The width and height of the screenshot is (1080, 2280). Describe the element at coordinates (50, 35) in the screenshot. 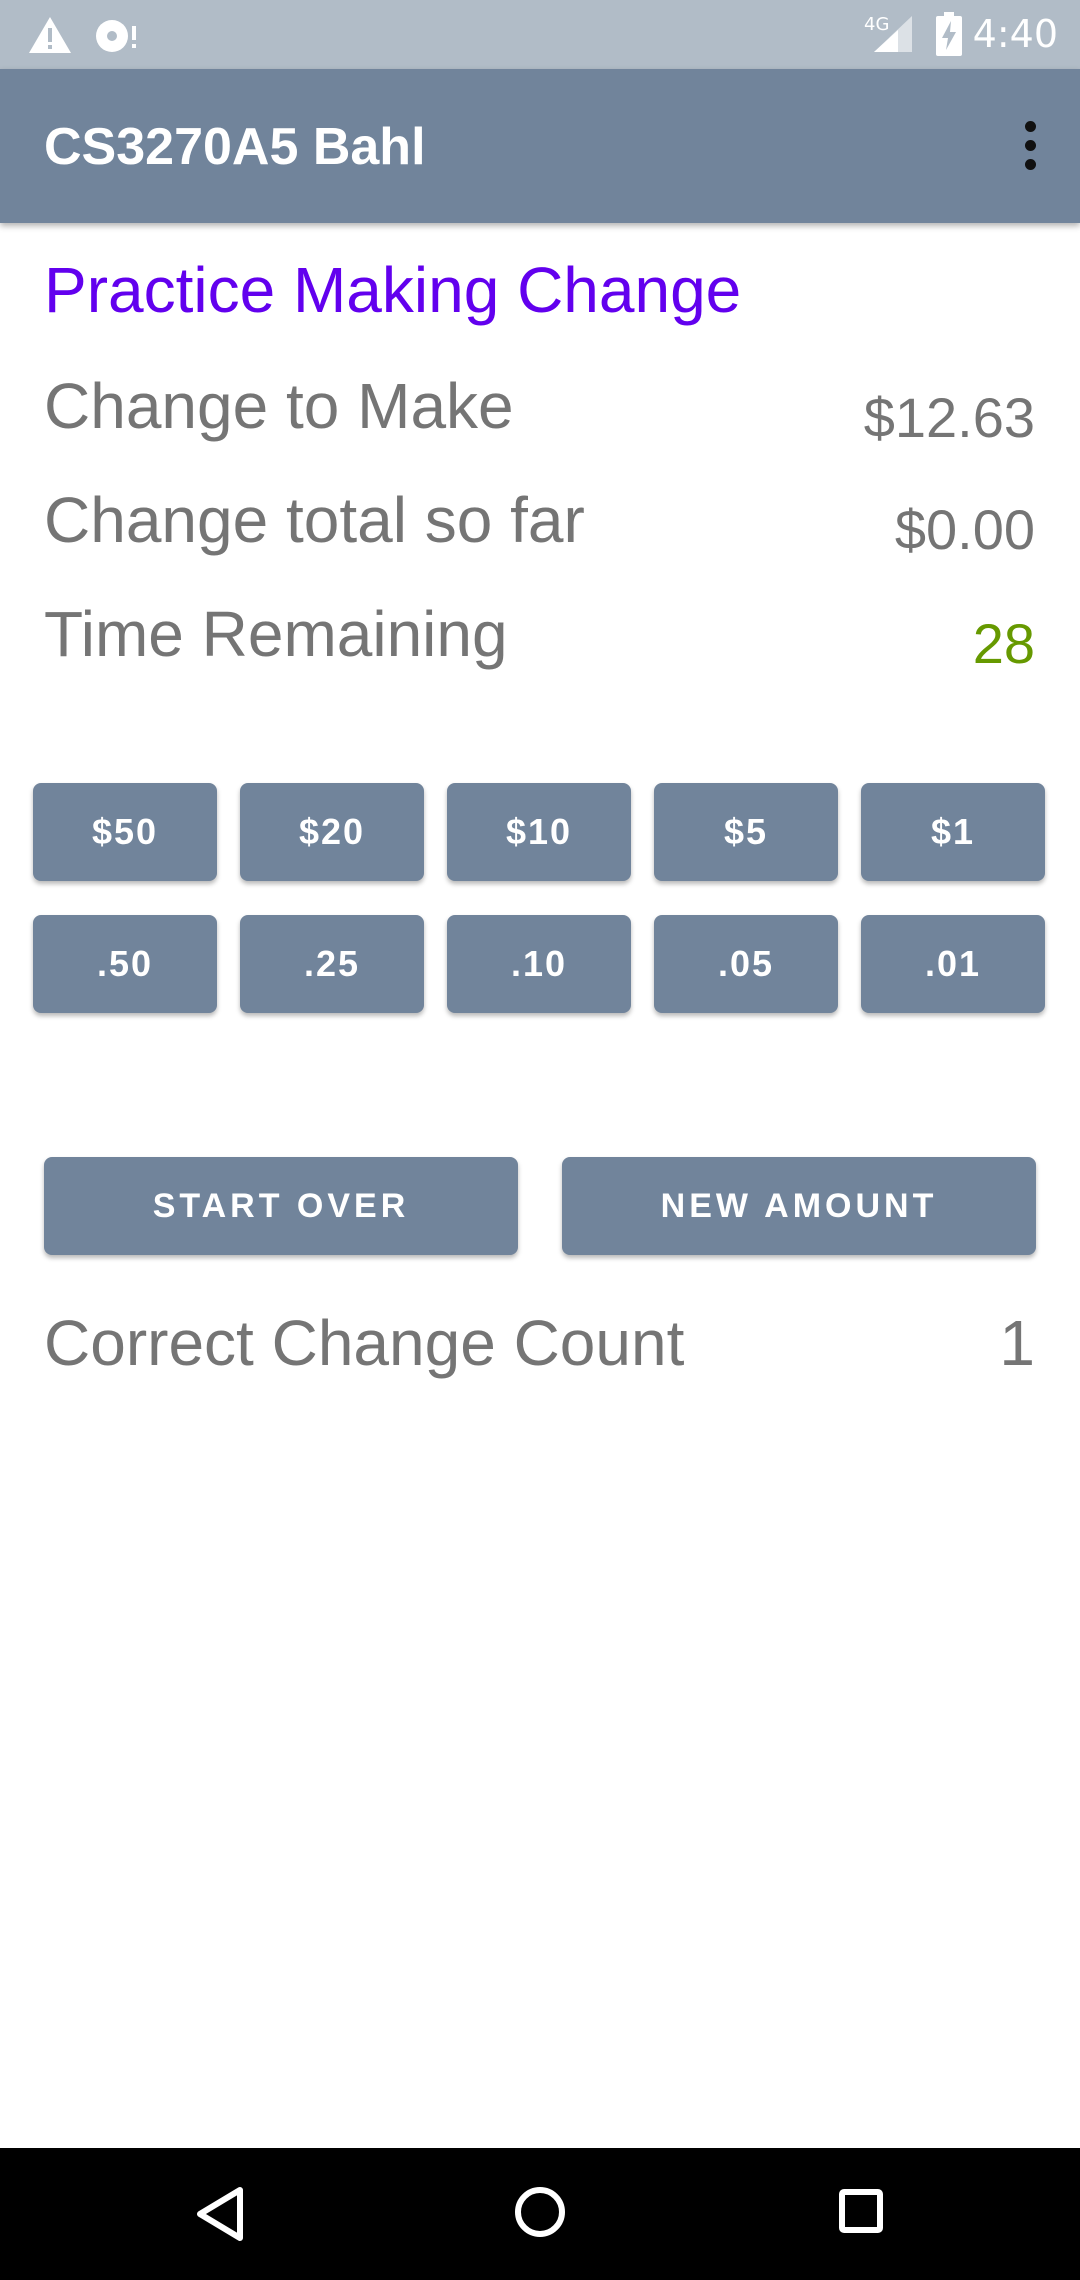

I see `warning-icon` at that location.